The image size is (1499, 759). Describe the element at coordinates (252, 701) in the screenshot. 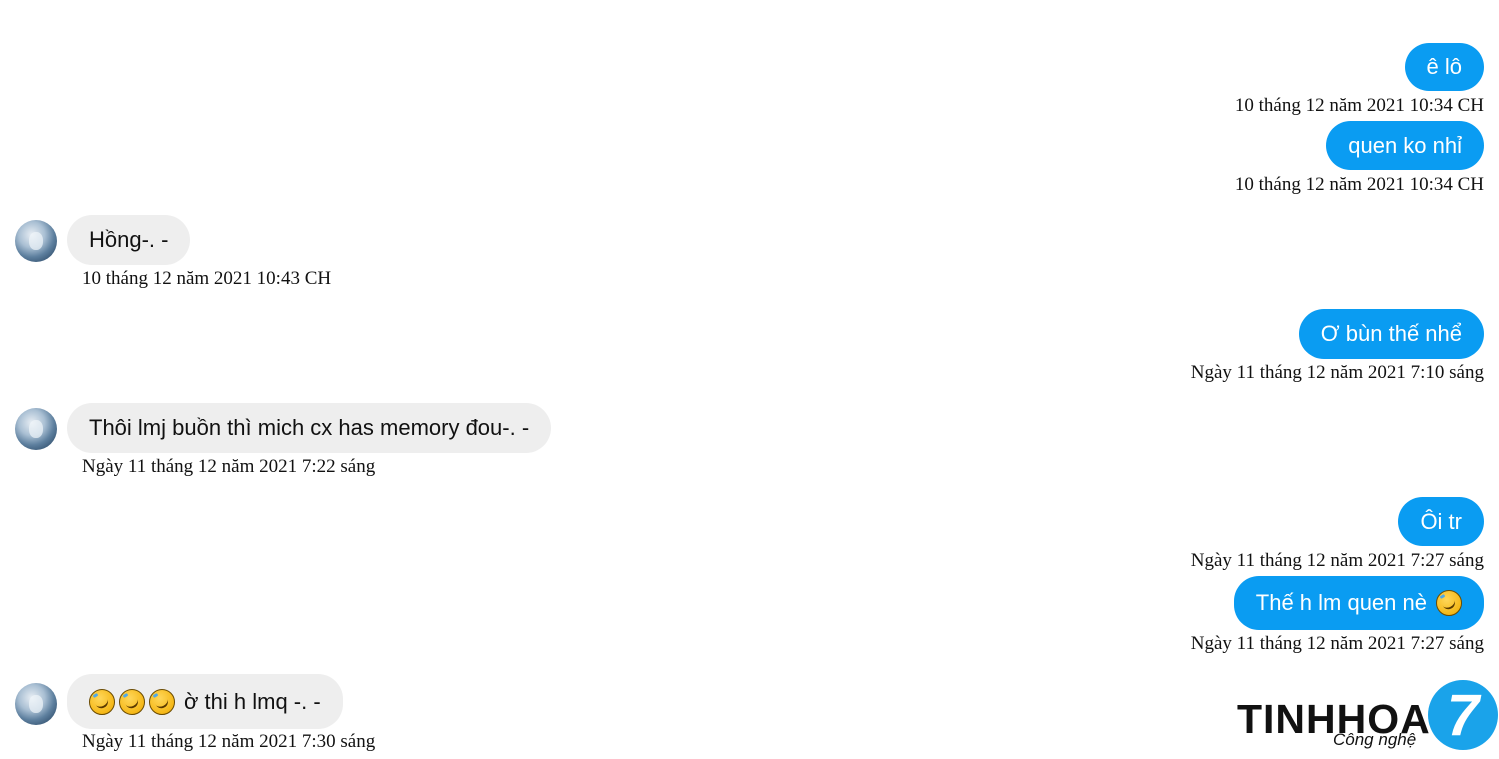

I see `message-text: ờ thi h lmq -. -` at that location.